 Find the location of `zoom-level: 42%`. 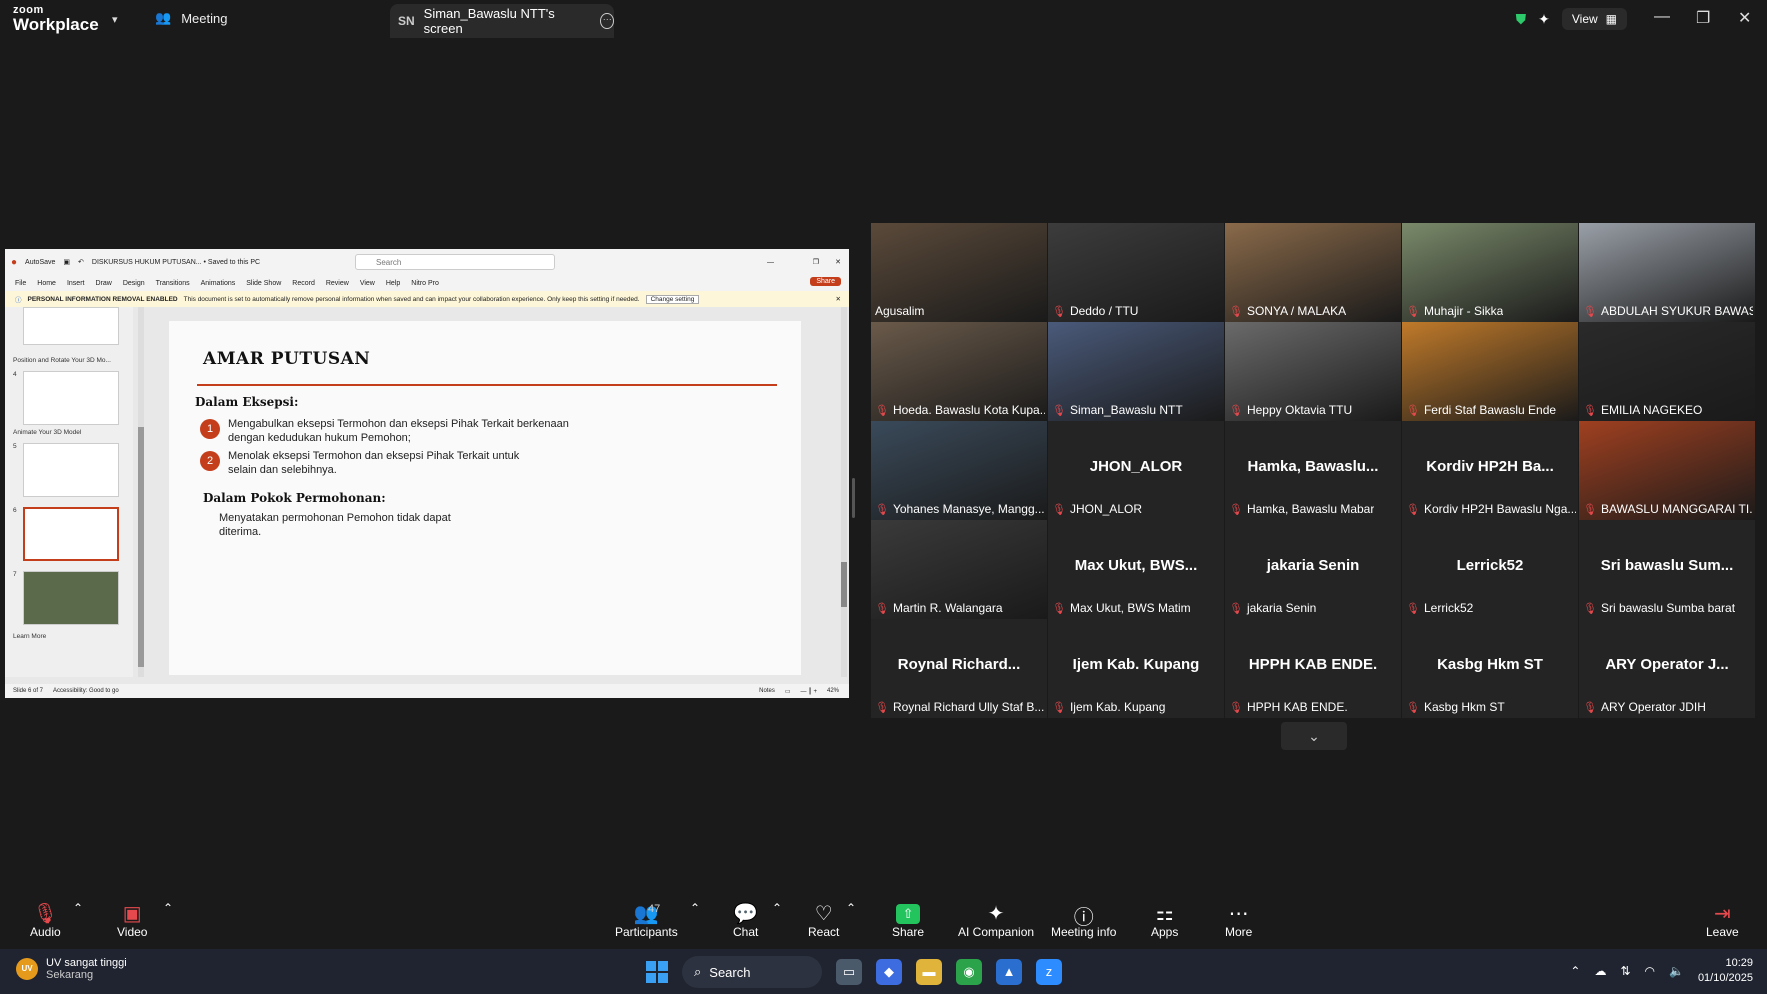

zoom-level: 42% is located at coordinates (833, 691).